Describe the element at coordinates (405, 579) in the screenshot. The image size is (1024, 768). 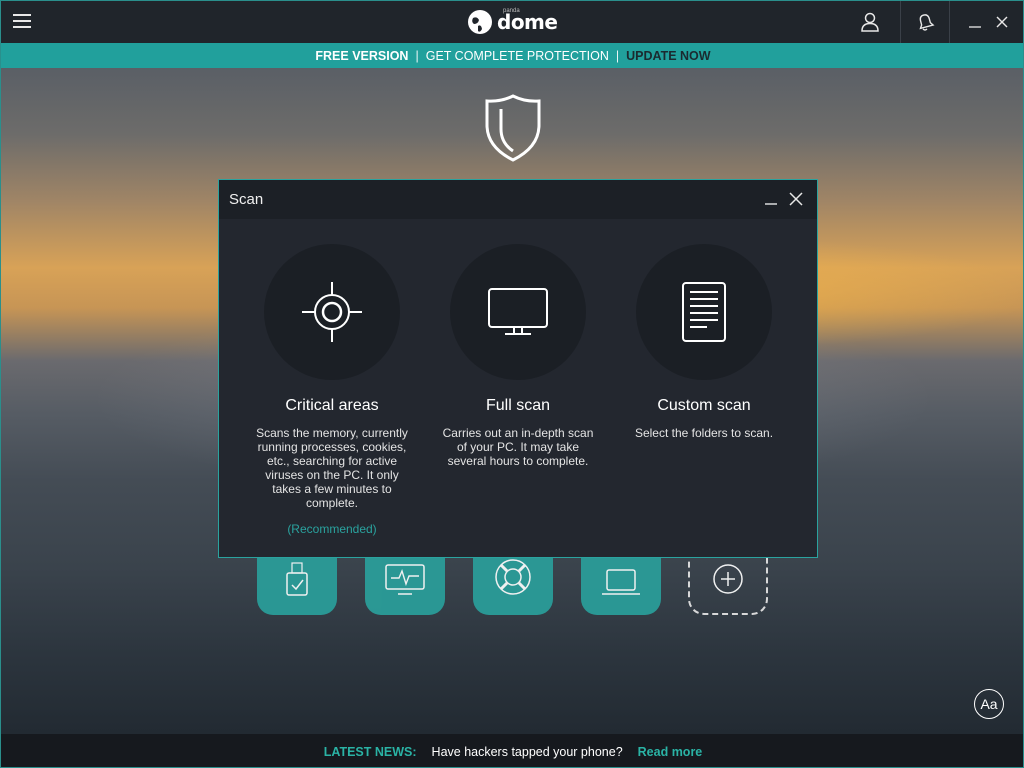
I see `monitor-pulse-icon` at that location.